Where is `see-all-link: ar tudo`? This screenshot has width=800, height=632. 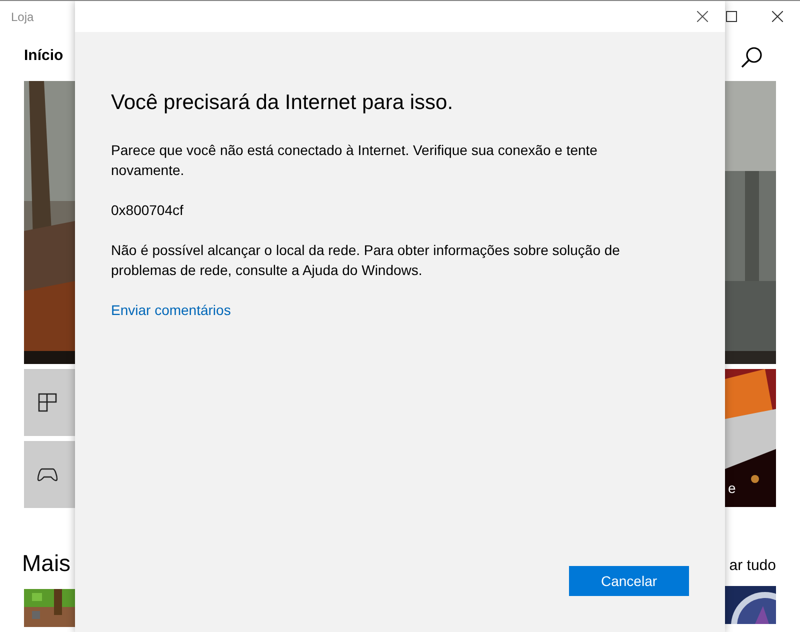
see-all-link: ar tudo is located at coordinates (752, 566).